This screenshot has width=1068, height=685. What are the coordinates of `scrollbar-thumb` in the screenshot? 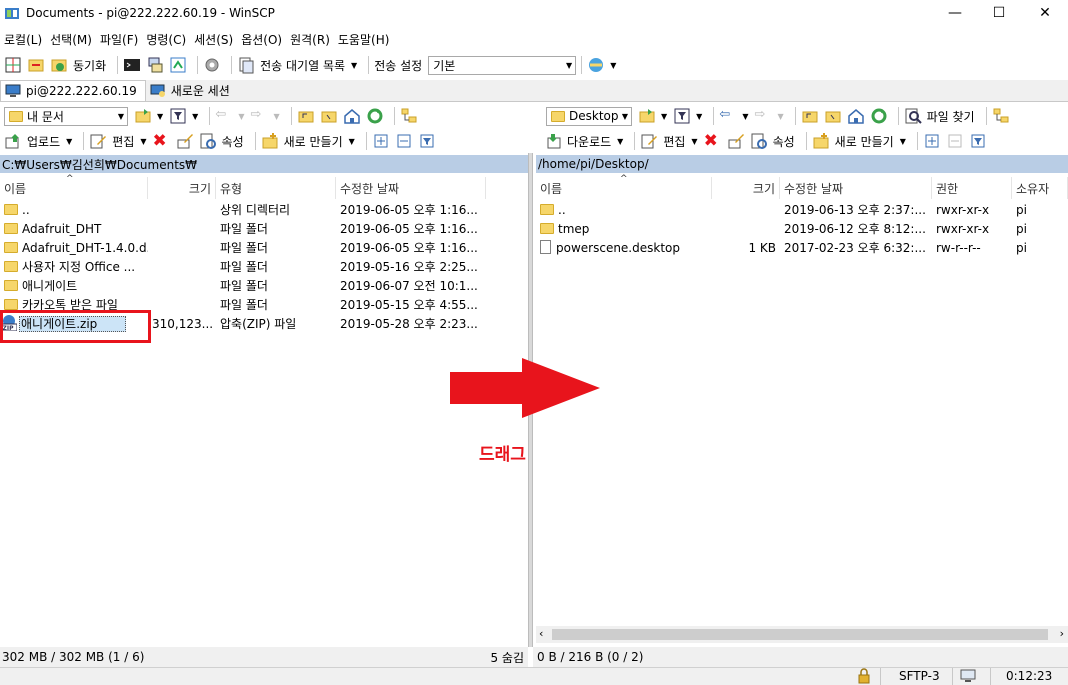 It's located at (800, 634).